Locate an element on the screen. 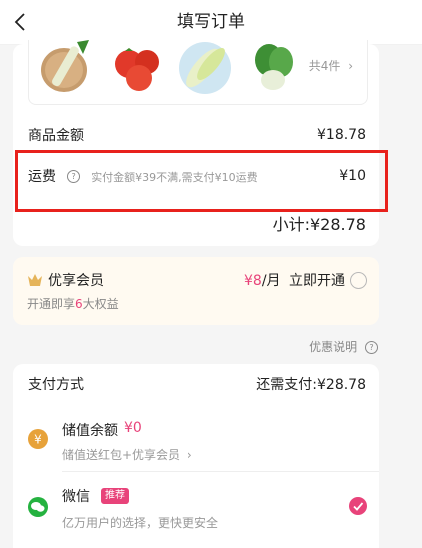 The height and width of the screenshot is (548, 422). goods-amount-label: 商品金额 is located at coordinates (56, 136).